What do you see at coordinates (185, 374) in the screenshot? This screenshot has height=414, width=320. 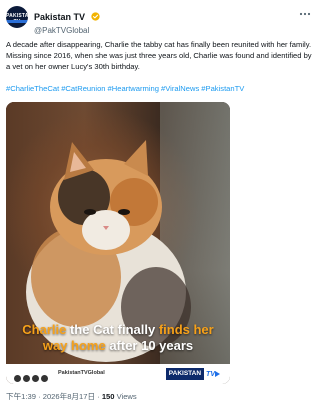 I see `brand-name: PAKISTAN` at bounding box center [185, 374].